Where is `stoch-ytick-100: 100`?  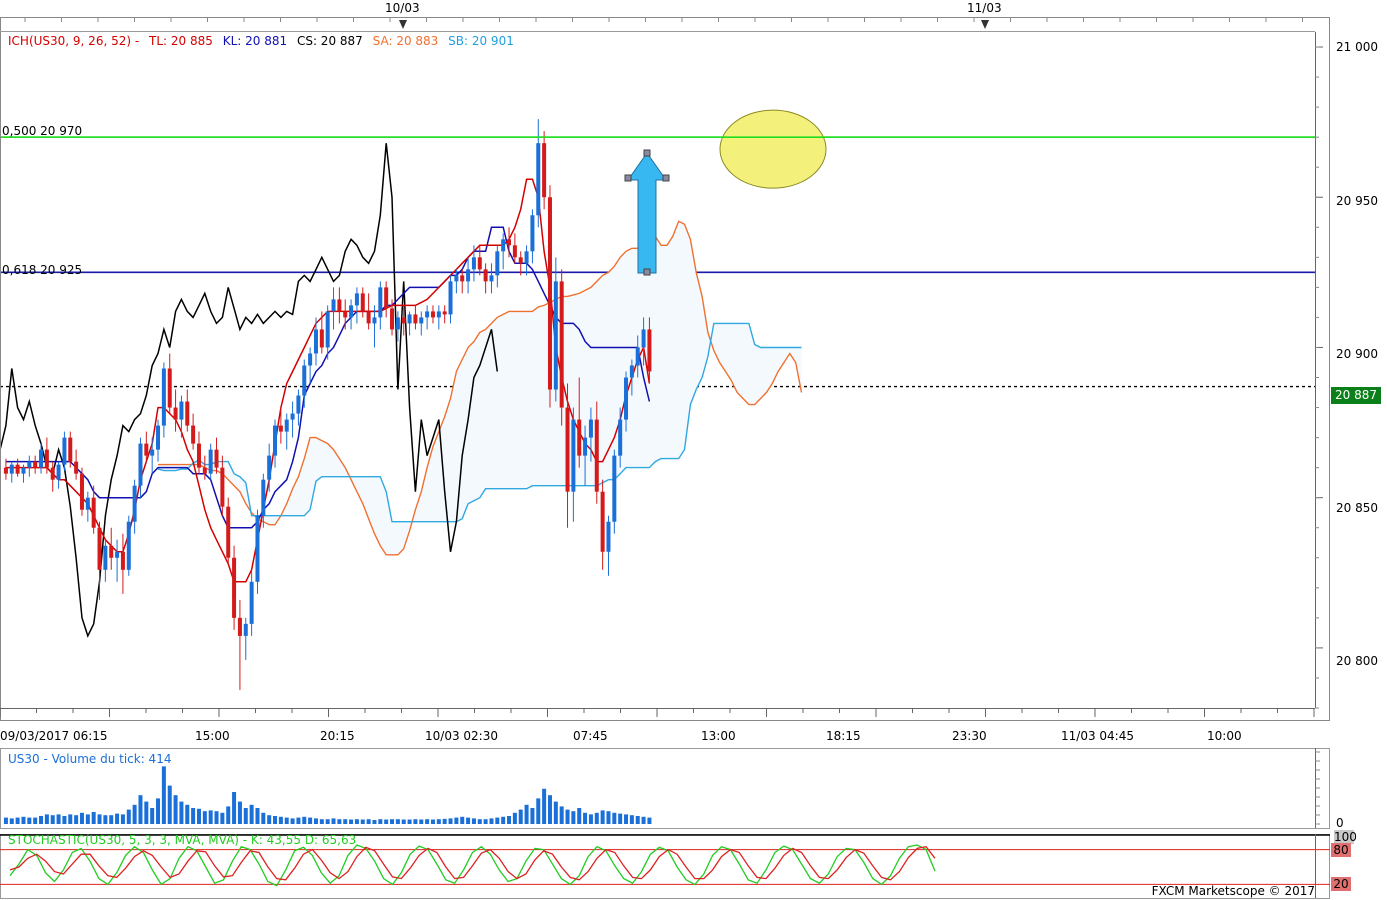
stoch-ytick-100: 100 is located at coordinates (1345, 837).